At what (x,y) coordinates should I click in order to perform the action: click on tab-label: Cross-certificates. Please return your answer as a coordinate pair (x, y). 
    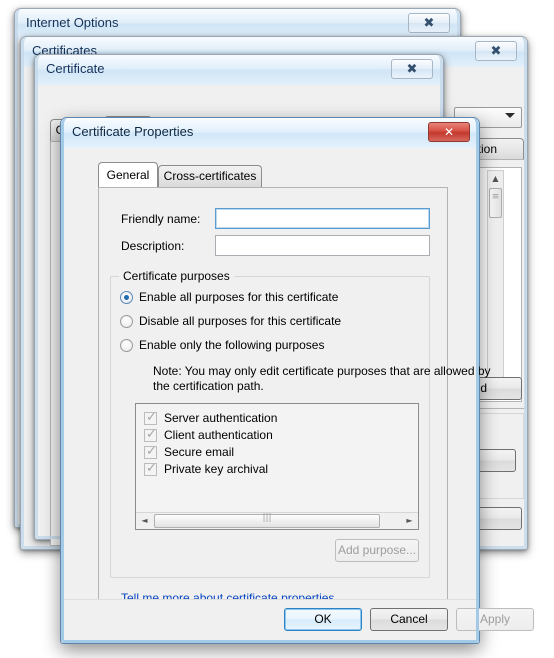
    Looking at the image, I should click on (210, 176).